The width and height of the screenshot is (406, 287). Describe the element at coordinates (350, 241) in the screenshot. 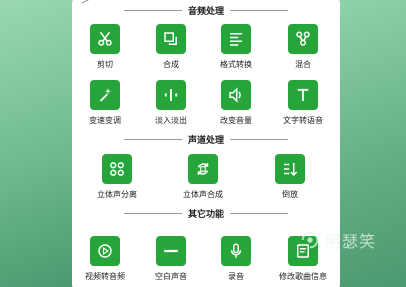

I see `watermark-text: 明瑟笑` at that location.